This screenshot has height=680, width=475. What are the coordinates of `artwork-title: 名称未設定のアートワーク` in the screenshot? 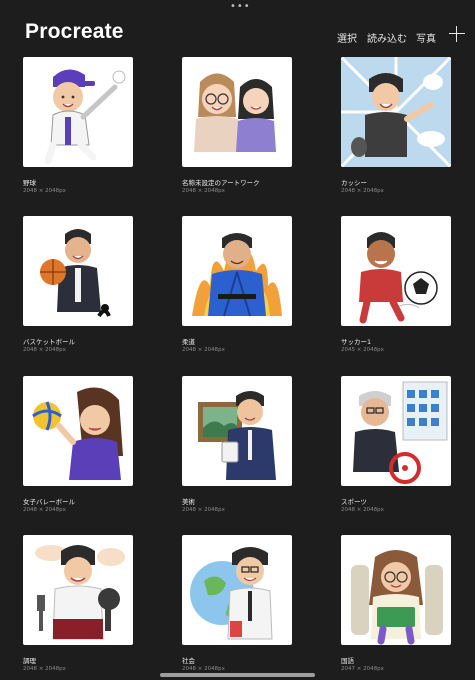 It's located at (221, 183).